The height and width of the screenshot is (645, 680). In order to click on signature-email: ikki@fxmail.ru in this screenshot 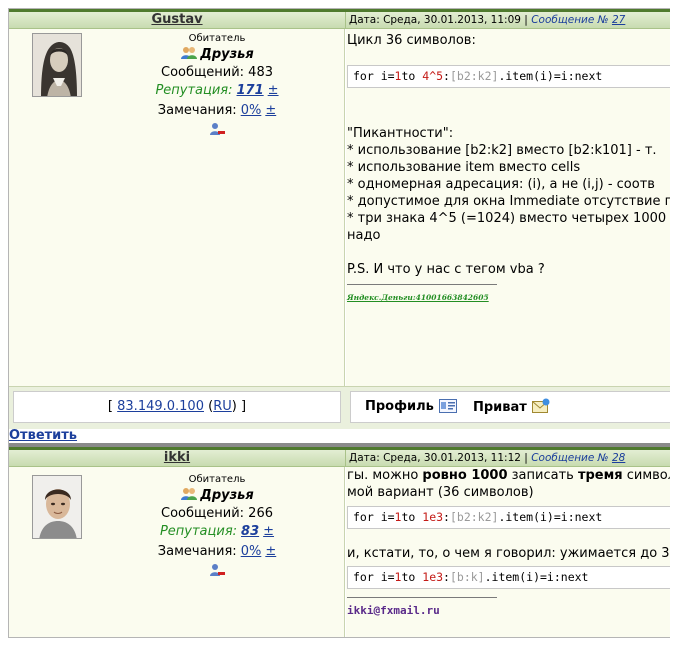, I will do `click(508, 610)`.